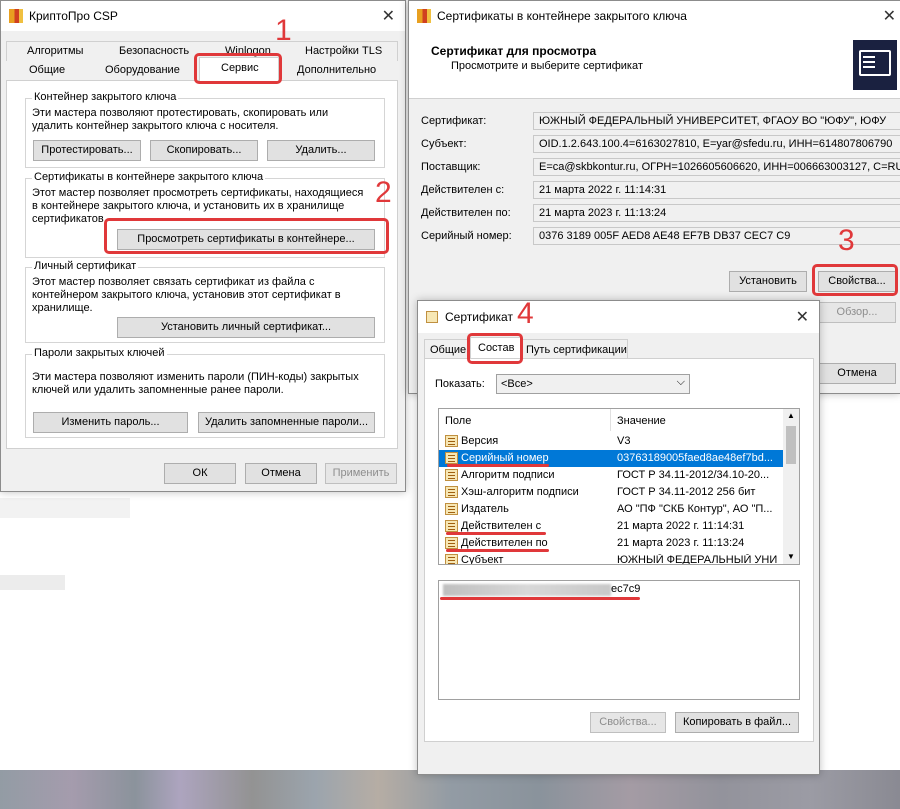 The image size is (900, 809). Describe the element at coordinates (55, 51) in the screenshot. I see `tab-algorithms: Алгоритмы` at that location.